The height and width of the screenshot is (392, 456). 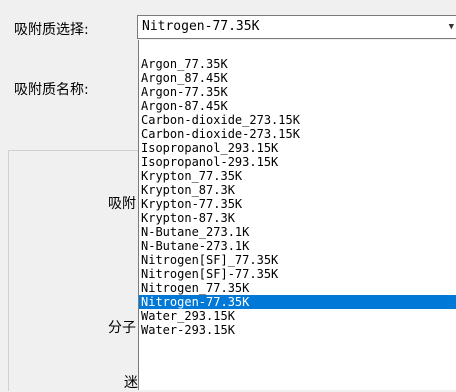 I want to click on adsorbate-select-label: 吸附质选择:, so click(x=51, y=30).